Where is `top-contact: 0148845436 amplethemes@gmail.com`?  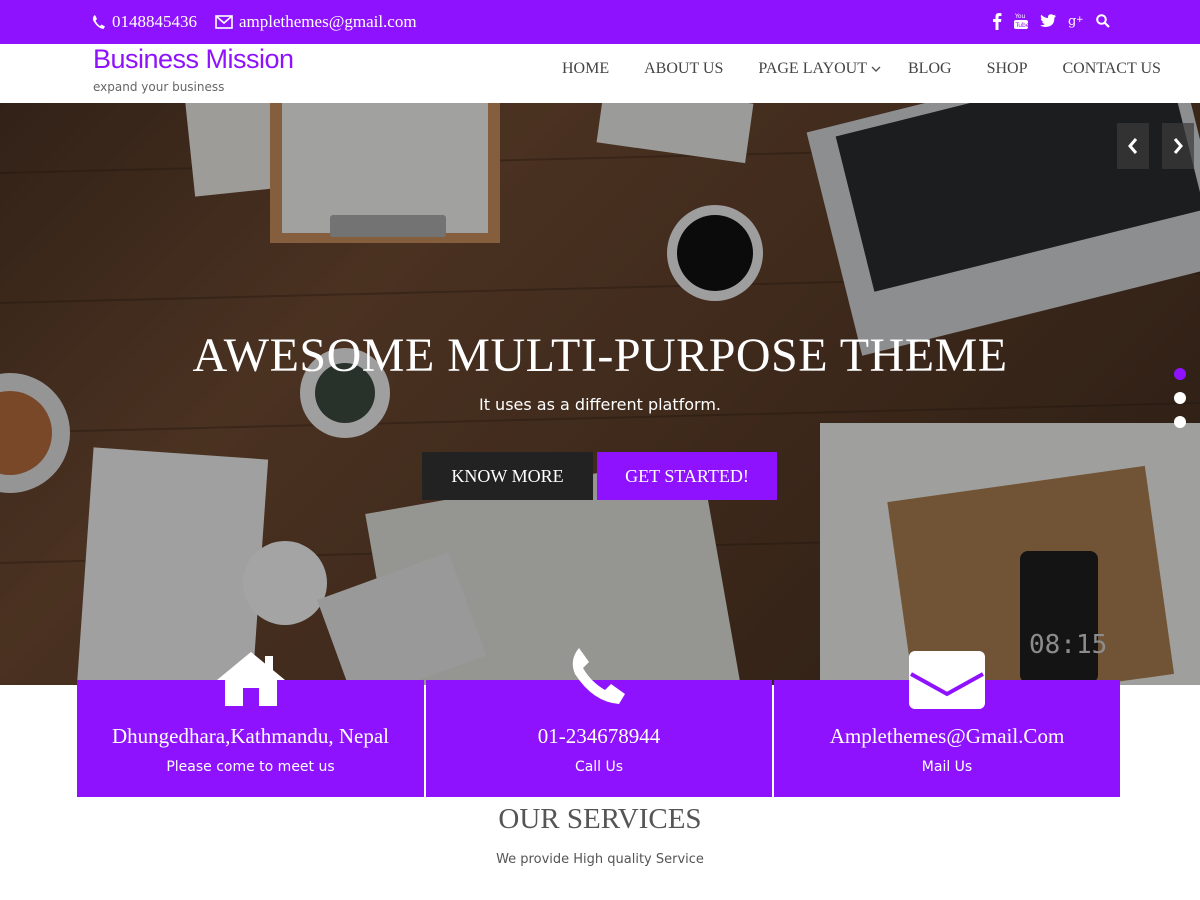
top-contact: 0148845436 amplethemes@gmail.com is located at coordinates (263, 22).